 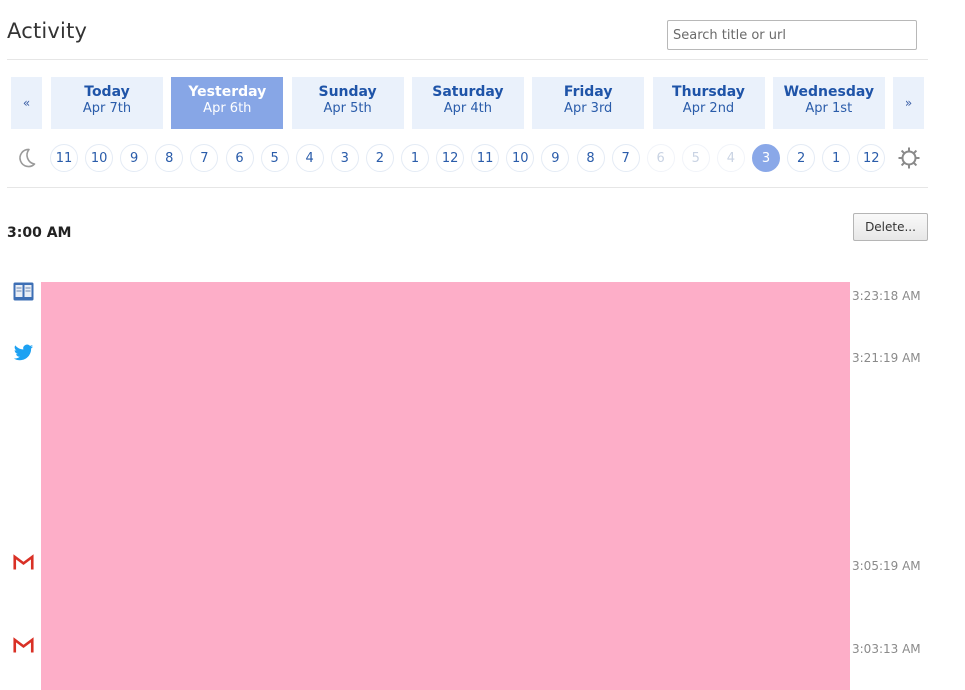 I want to click on day-tab-saturday: Saturday Apr 4th, so click(x=467, y=103).